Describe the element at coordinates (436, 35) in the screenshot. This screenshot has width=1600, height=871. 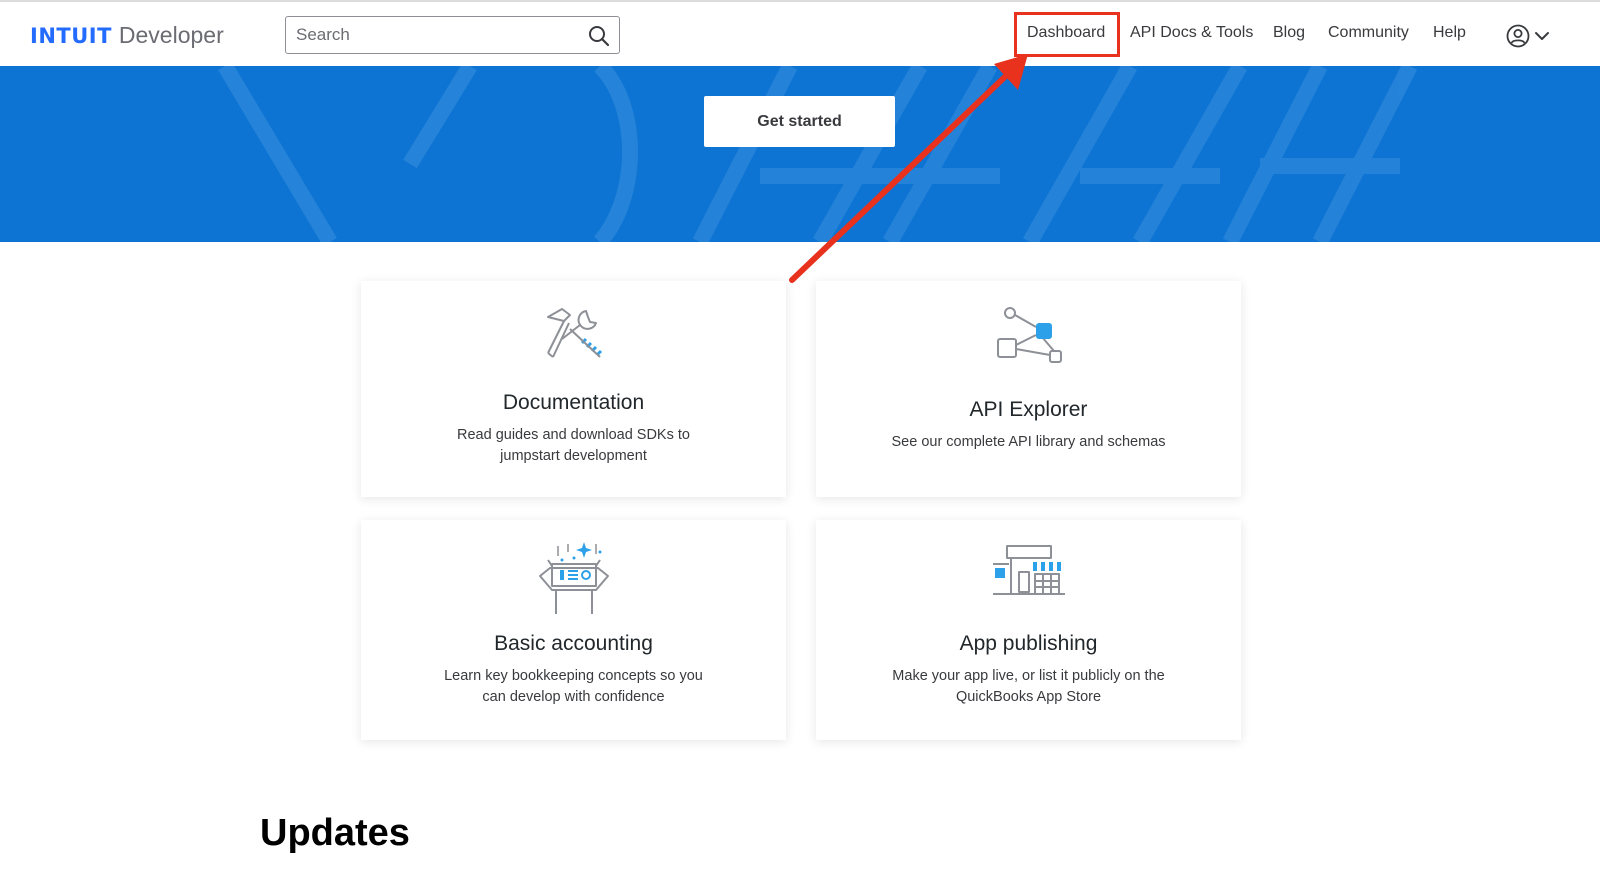
I see `search-input` at that location.